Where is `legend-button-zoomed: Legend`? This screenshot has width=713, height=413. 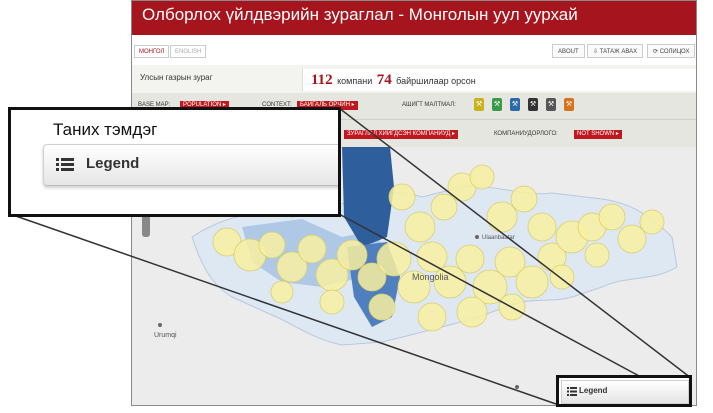 legend-button-zoomed: Legend is located at coordinates (190, 165).